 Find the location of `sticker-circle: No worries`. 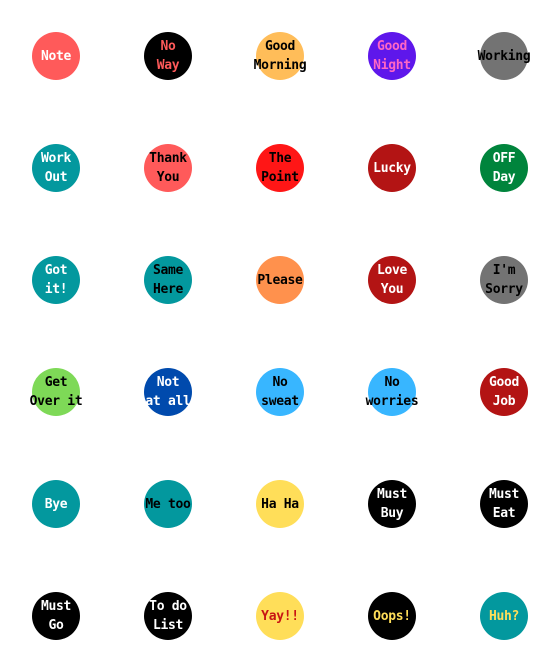

sticker-circle: No worries is located at coordinates (392, 392).